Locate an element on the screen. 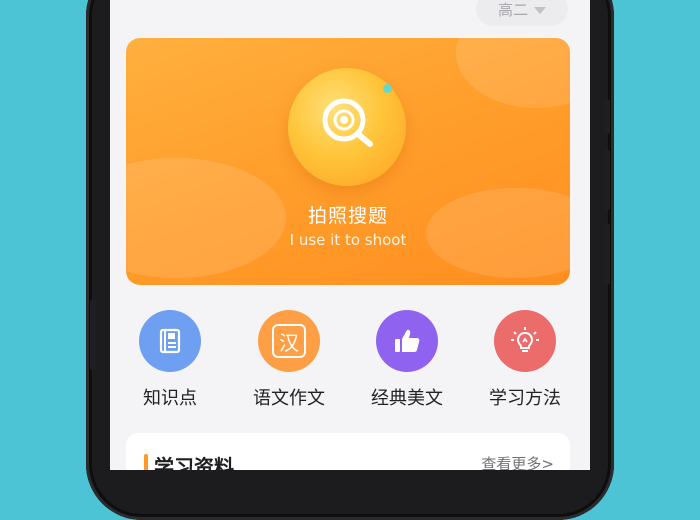  feature-icon-circle: 汉 is located at coordinates (289, 341).